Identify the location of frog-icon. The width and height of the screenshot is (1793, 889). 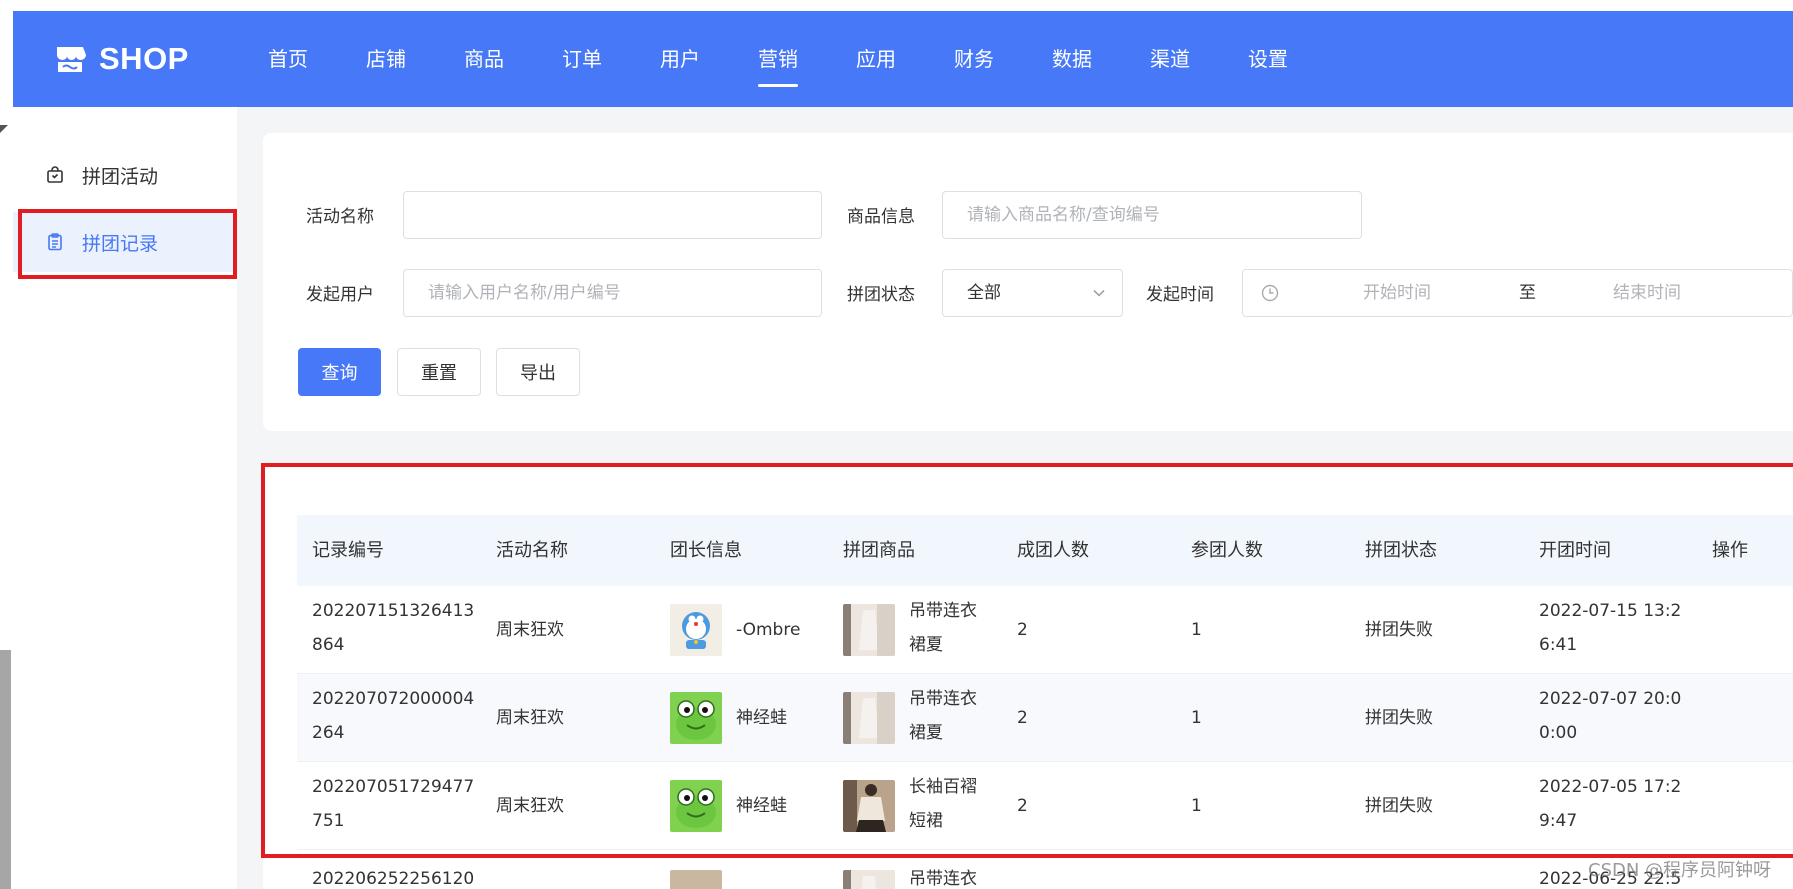
(696, 718).